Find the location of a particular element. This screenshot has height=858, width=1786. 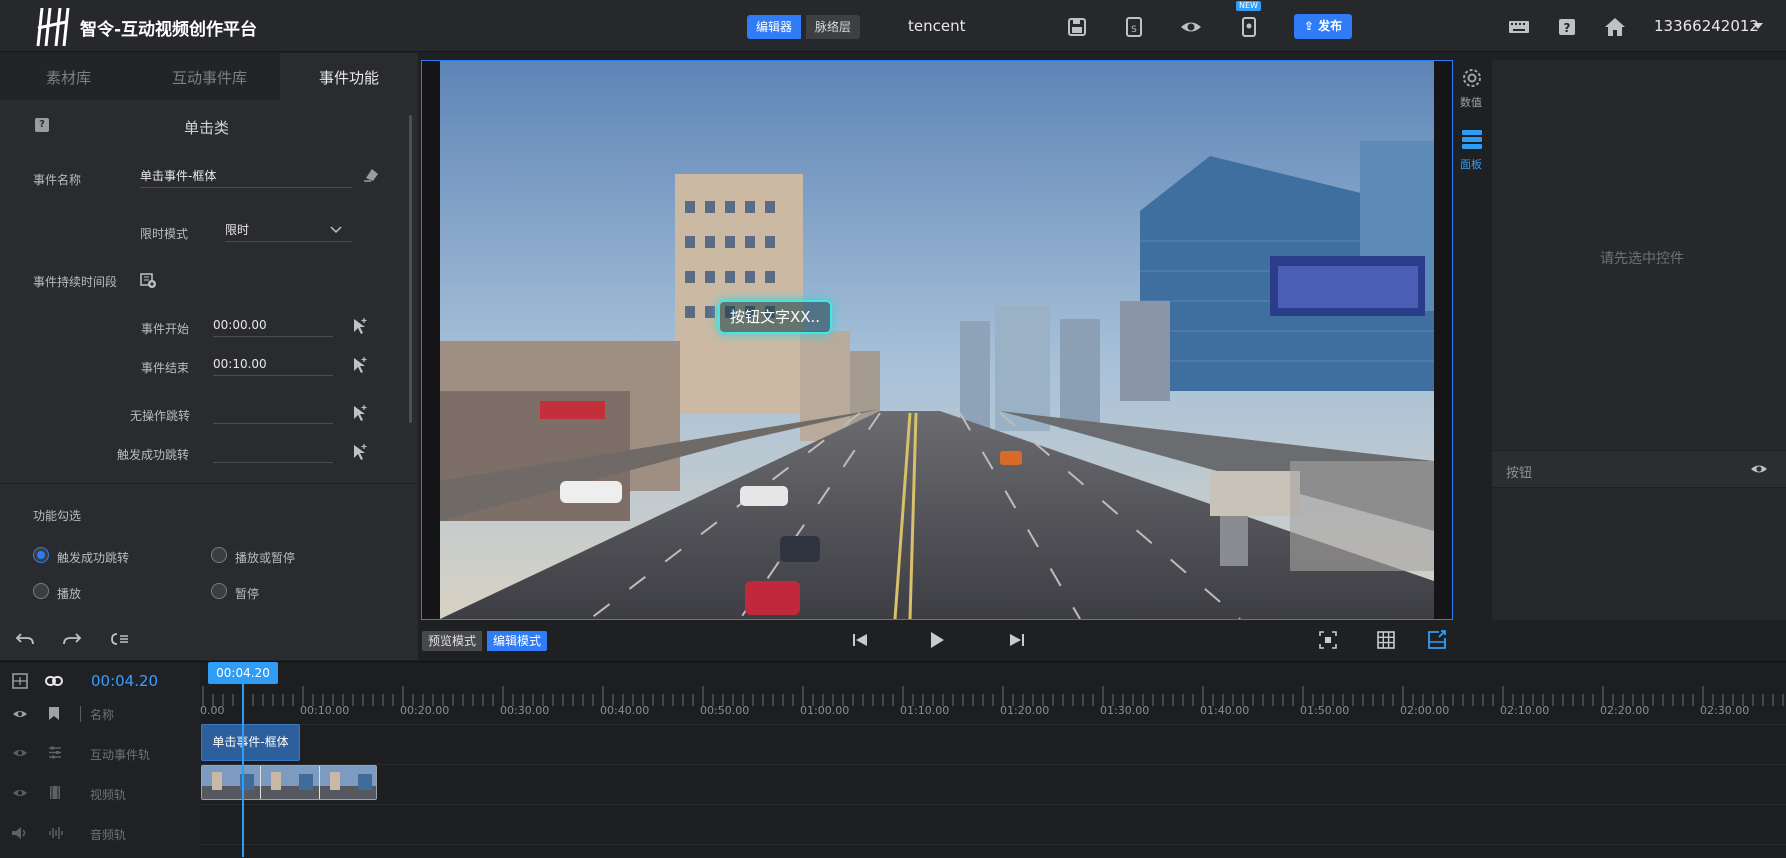

ruler-tick-label: 00:10.00 is located at coordinates (325, 710).